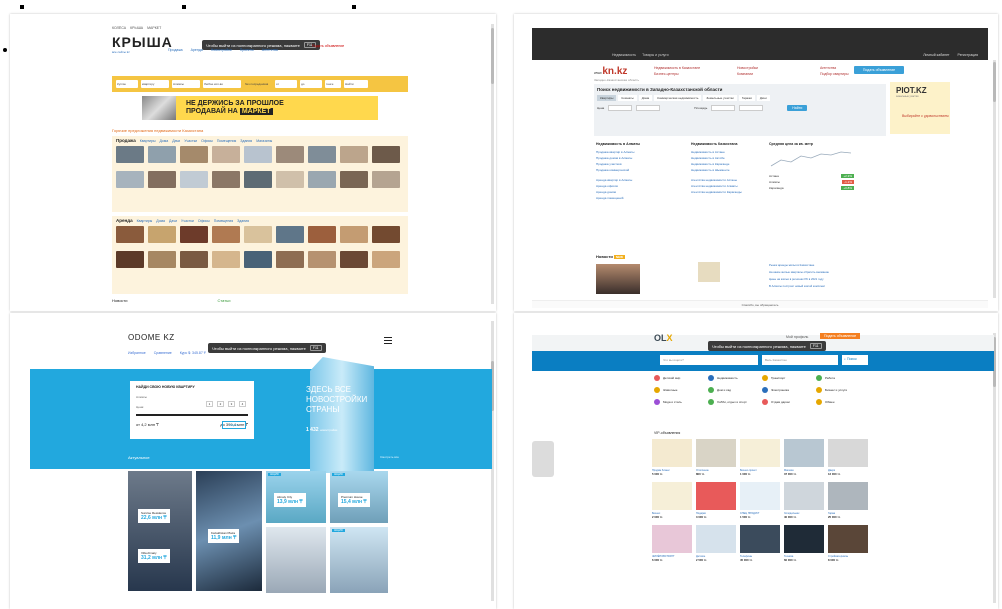 The height and width of the screenshot is (609, 1002). Describe the element at coordinates (681, 378) in the screenshot. I see `category-item: Детский мир` at that location.